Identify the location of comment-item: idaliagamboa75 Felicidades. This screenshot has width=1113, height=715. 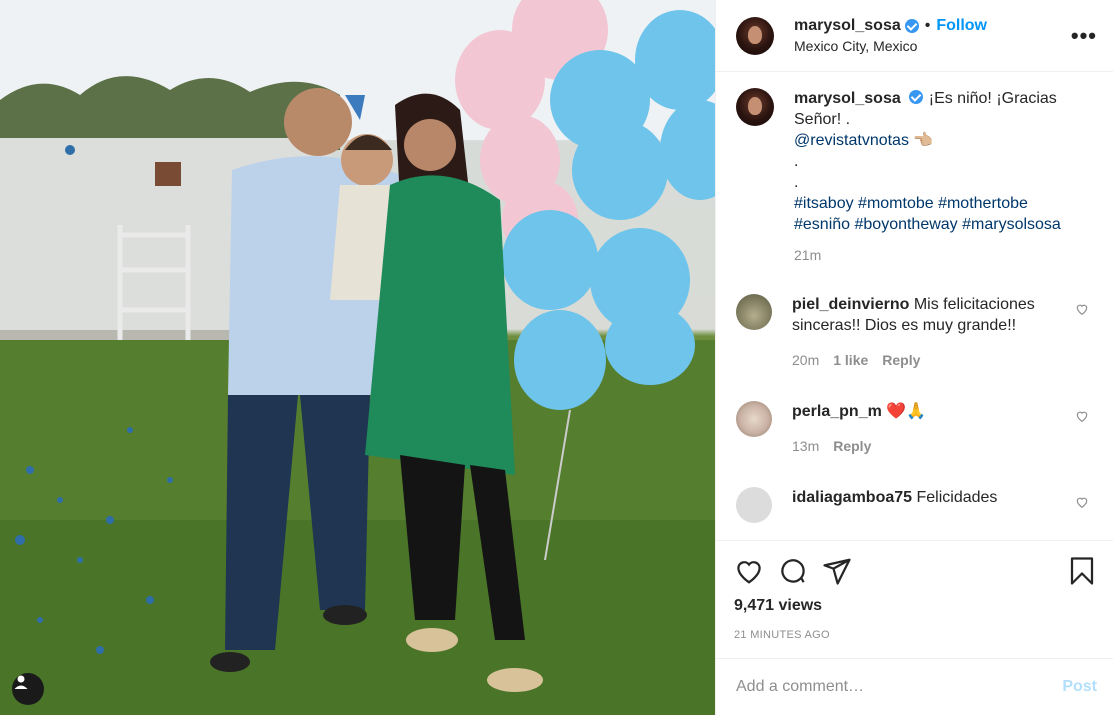
(914, 505).